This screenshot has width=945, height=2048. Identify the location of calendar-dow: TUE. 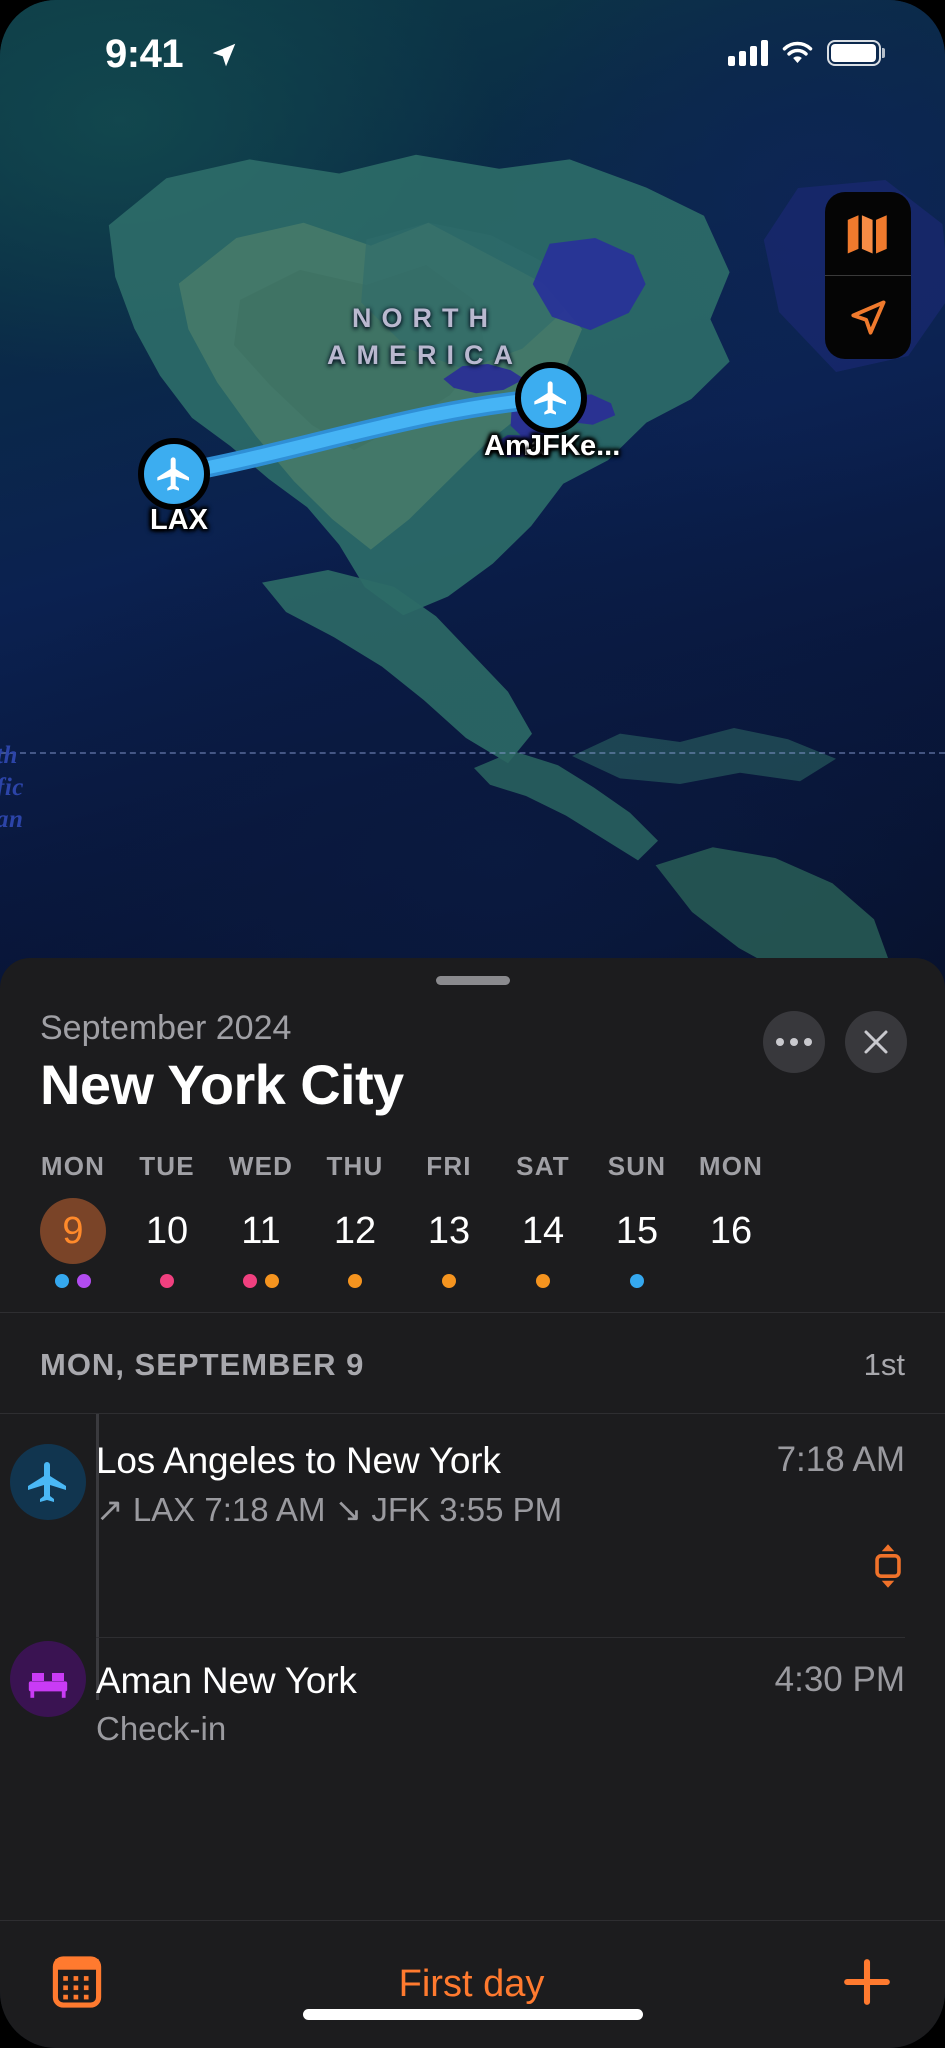
(167, 1166).